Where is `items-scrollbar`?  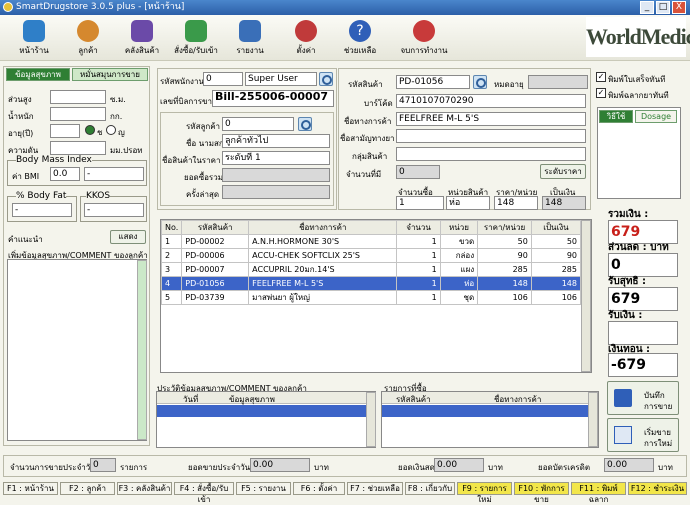
items-scrollbar is located at coordinates (586, 296).